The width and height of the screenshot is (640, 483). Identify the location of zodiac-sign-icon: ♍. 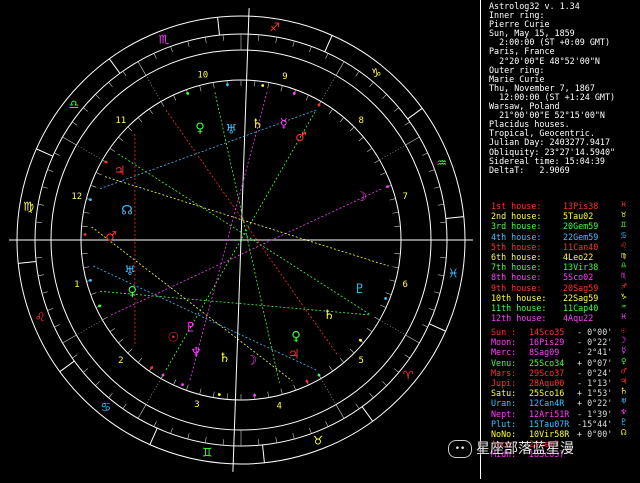
(624, 256).